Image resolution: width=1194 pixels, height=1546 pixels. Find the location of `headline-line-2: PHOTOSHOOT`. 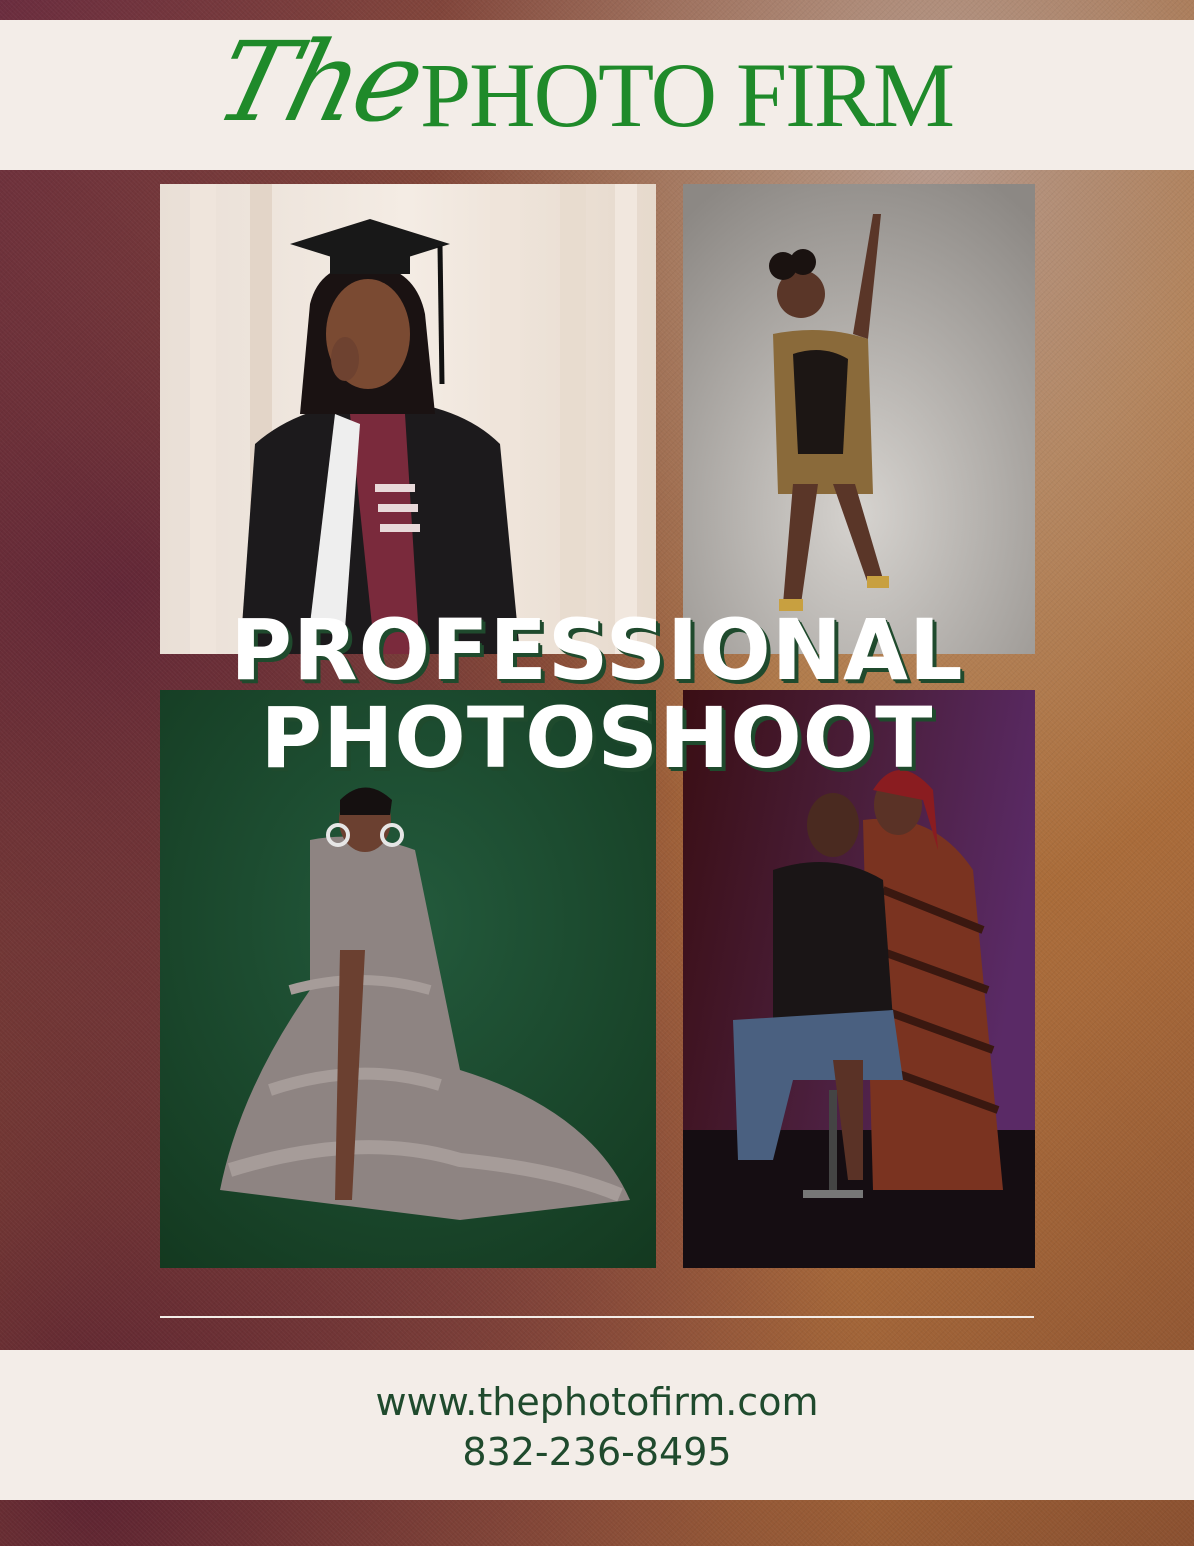

headline-line-2: PHOTOSHOOT is located at coordinates (597, 738).